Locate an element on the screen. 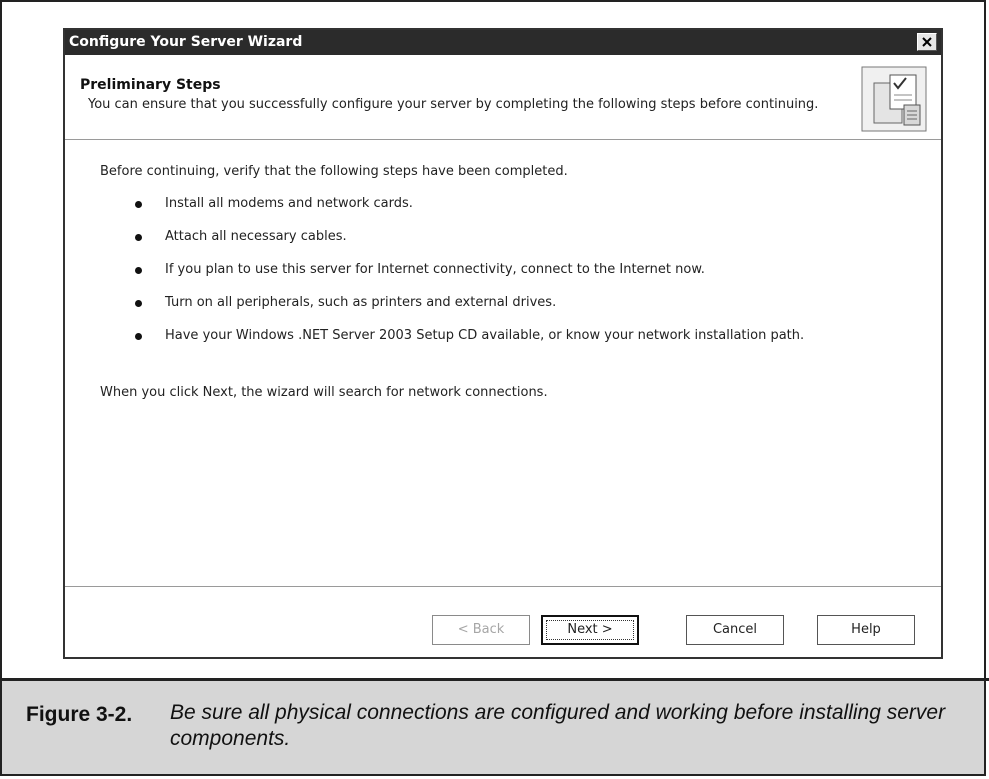  step-text: Install all modems and network cards. is located at coordinates (289, 203).